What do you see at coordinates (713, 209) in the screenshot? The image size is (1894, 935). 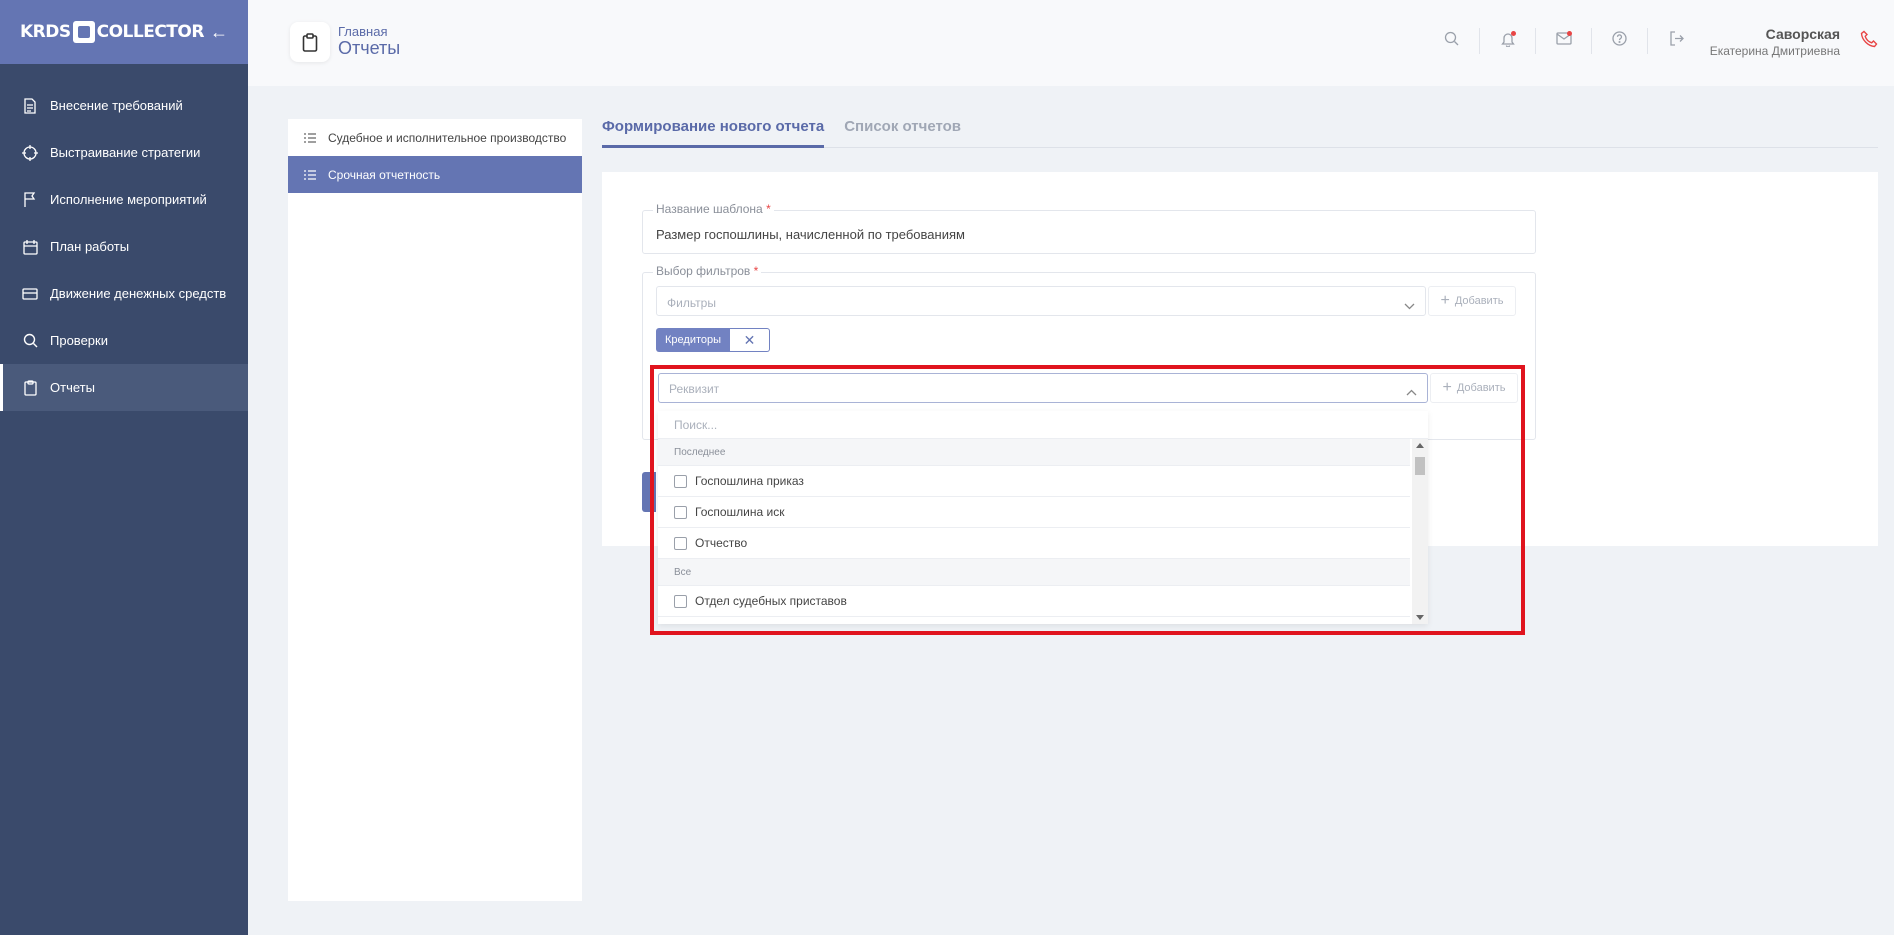 I see `template-name-label: Название шаблона *` at bounding box center [713, 209].